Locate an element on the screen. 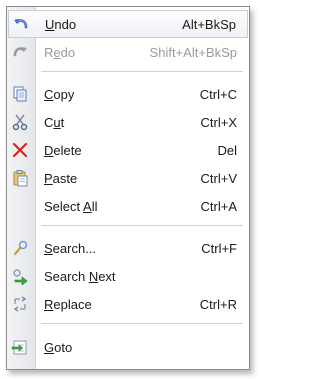 This screenshot has width=320, height=379. delete-x-icon is located at coordinates (20, 150).